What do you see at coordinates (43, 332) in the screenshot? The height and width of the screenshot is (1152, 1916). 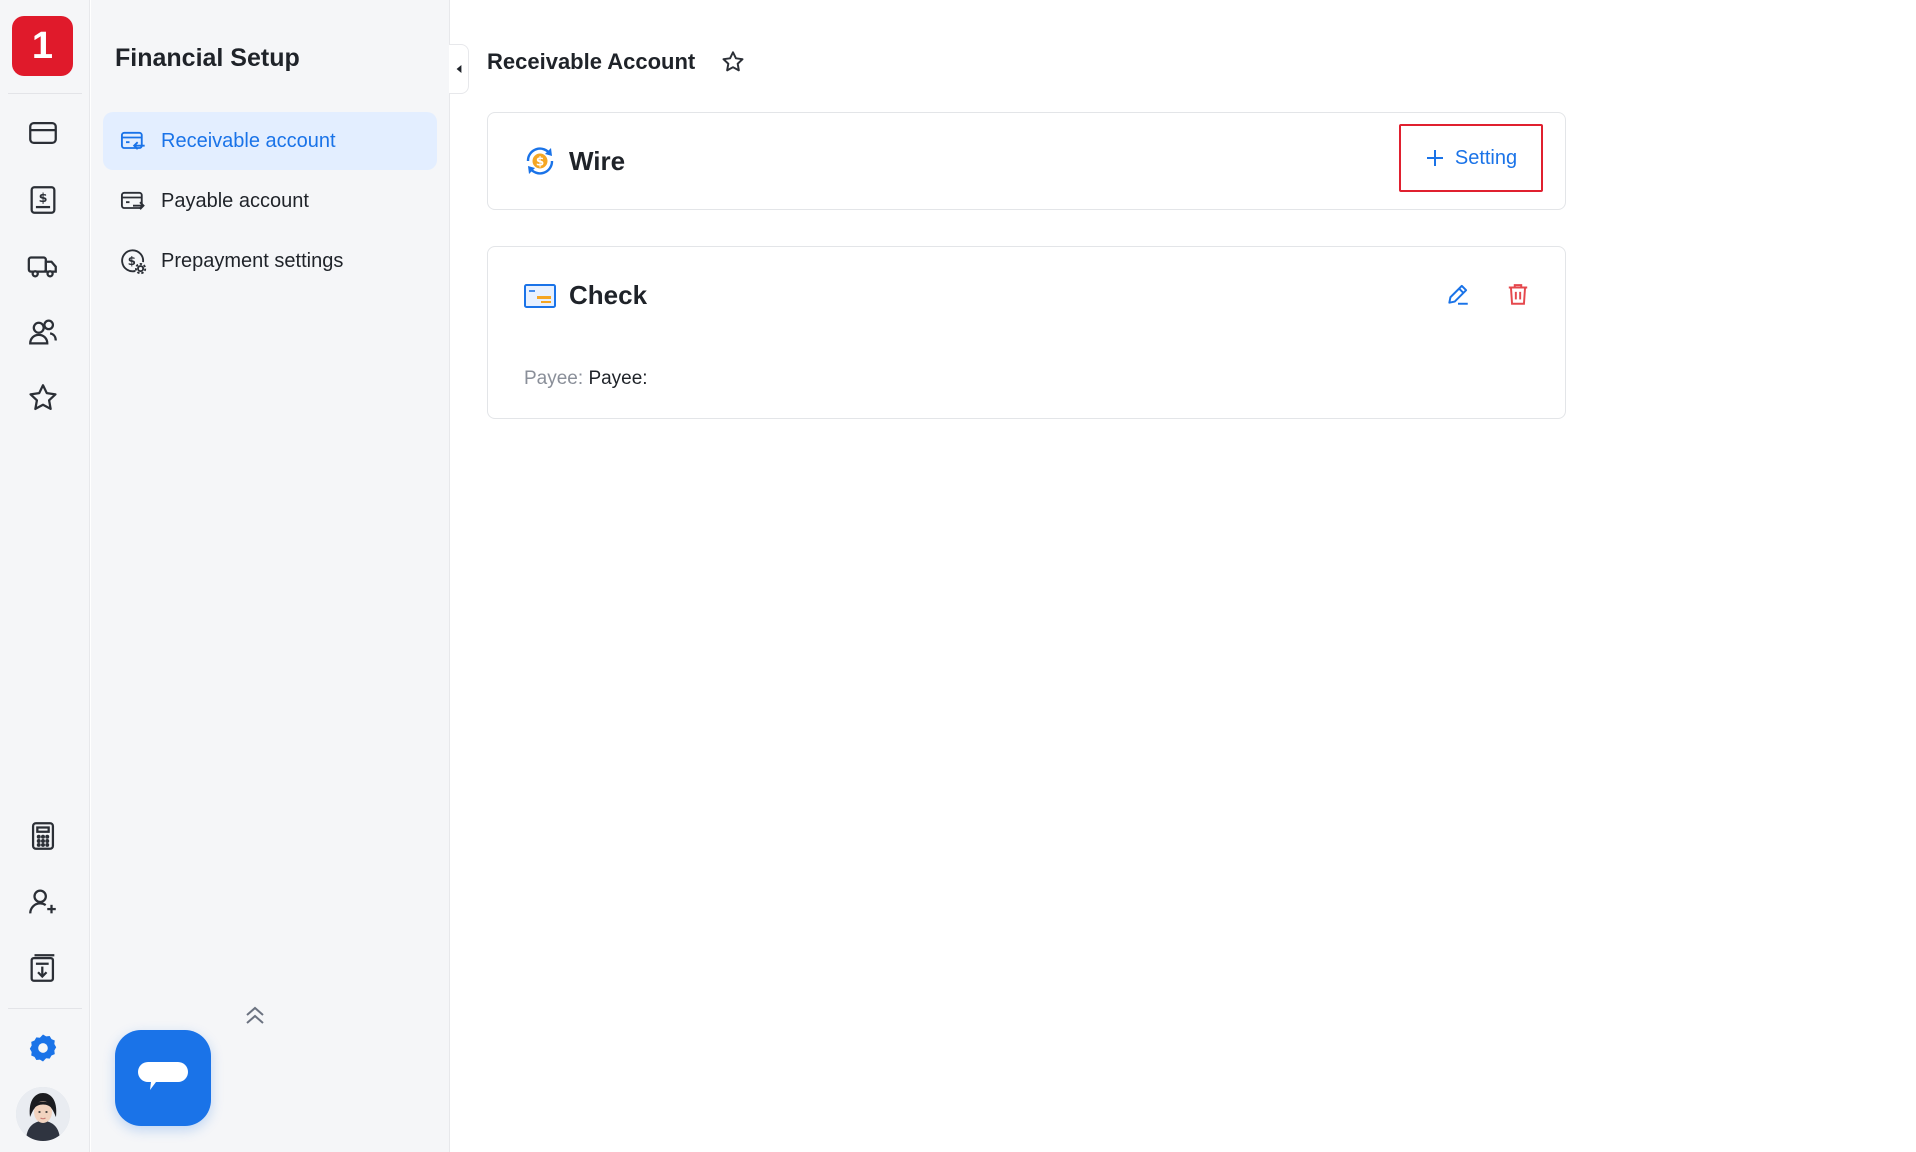 I see `users-icon` at bounding box center [43, 332].